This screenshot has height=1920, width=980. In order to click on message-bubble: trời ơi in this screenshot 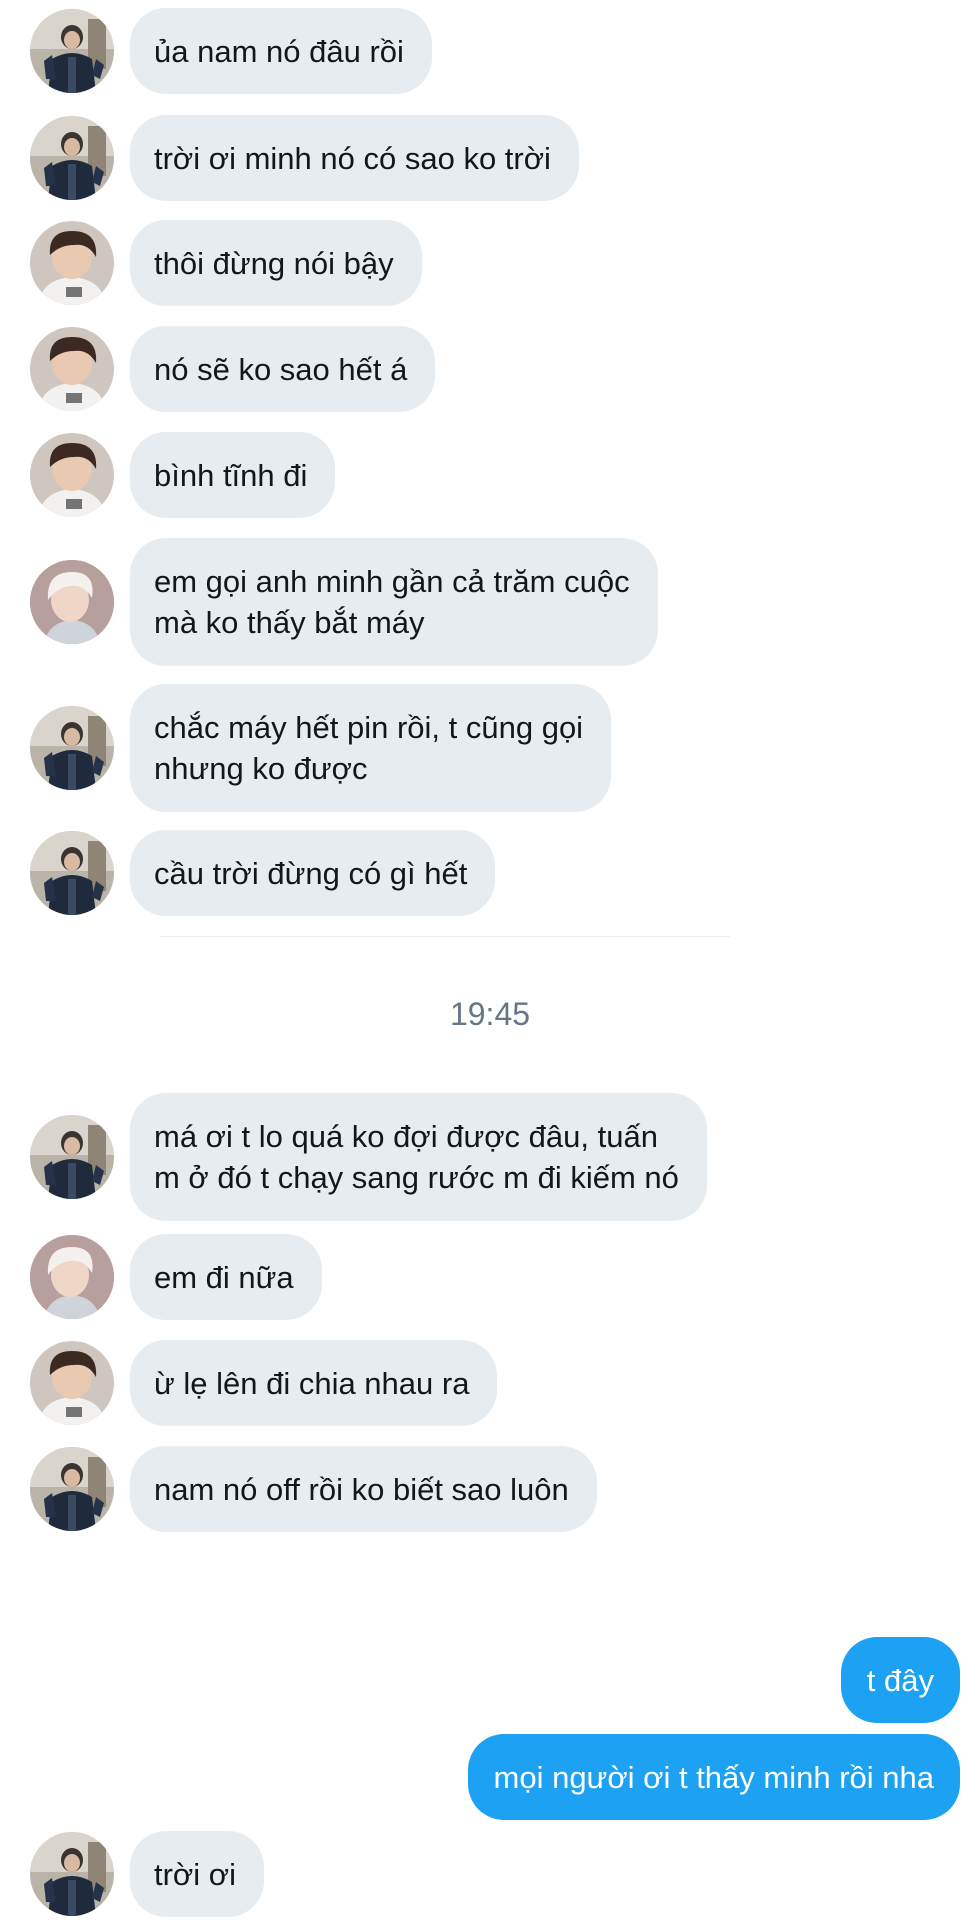, I will do `click(197, 1874)`.